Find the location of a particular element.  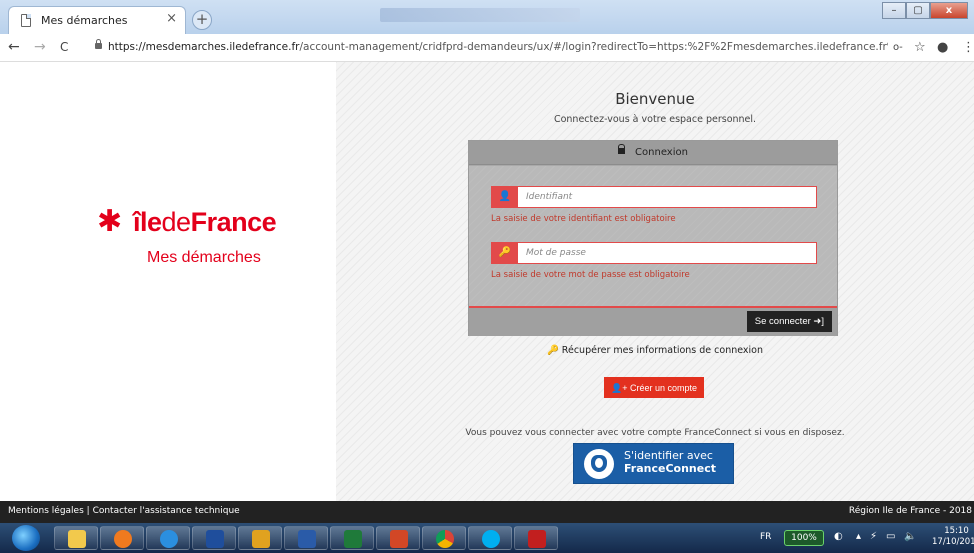

folder-icon is located at coordinates (77, 539).